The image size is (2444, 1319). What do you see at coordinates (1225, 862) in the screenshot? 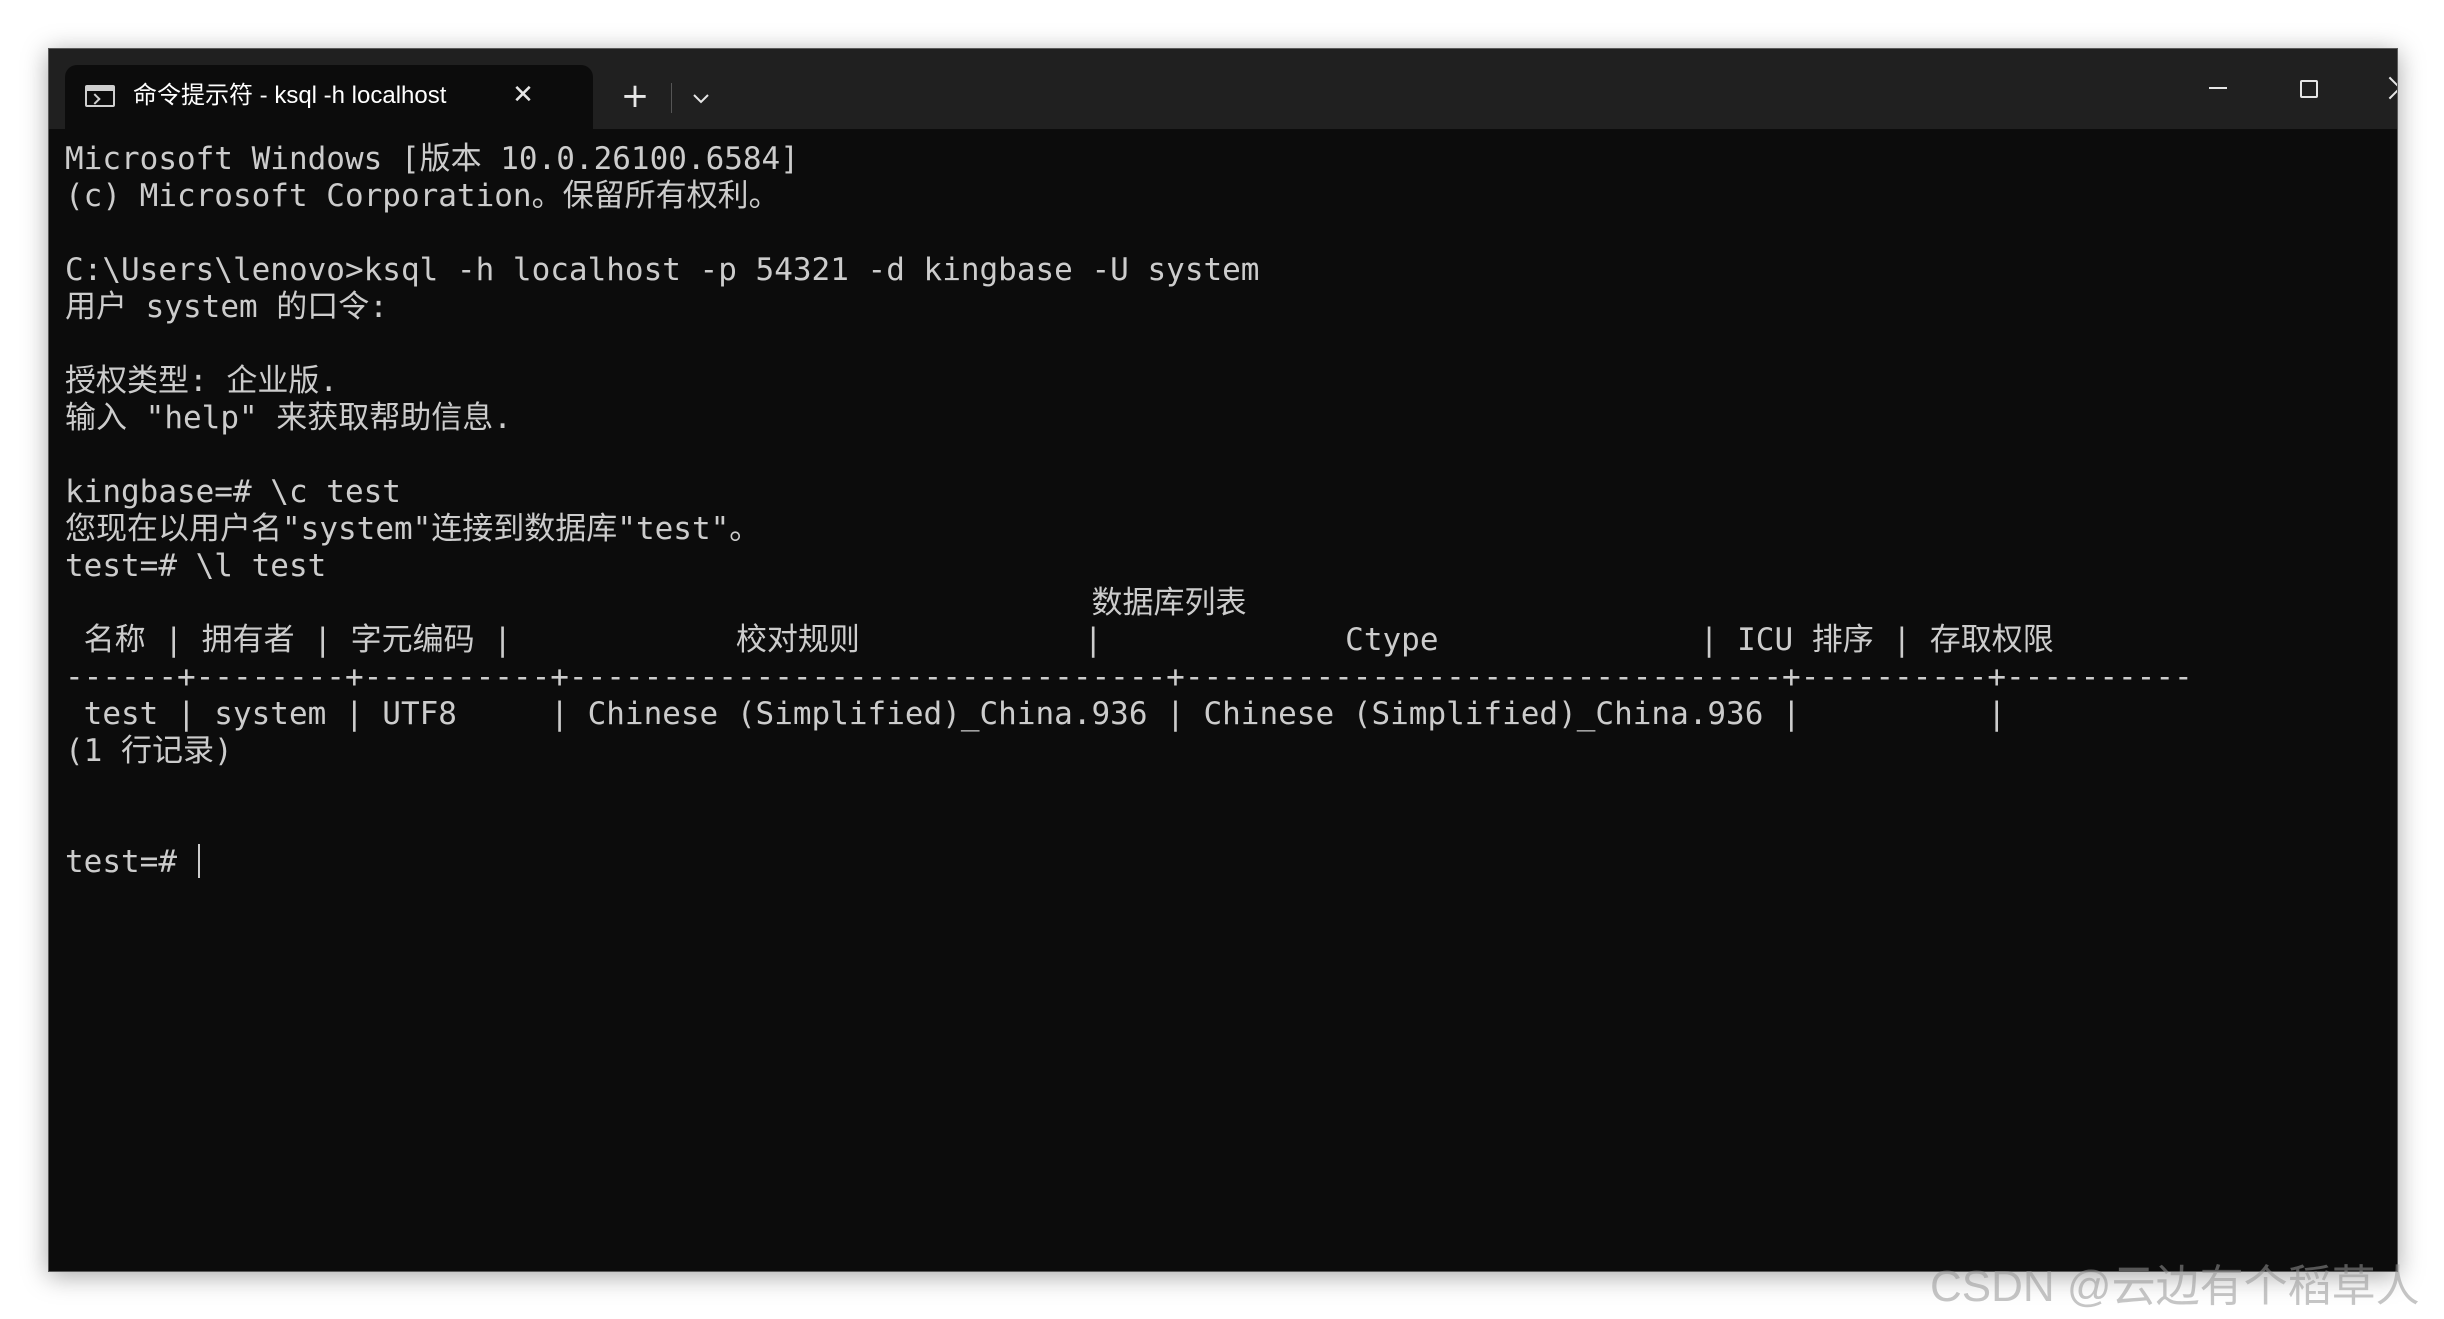
I see `prompt-line: test=#` at bounding box center [1225, 862].